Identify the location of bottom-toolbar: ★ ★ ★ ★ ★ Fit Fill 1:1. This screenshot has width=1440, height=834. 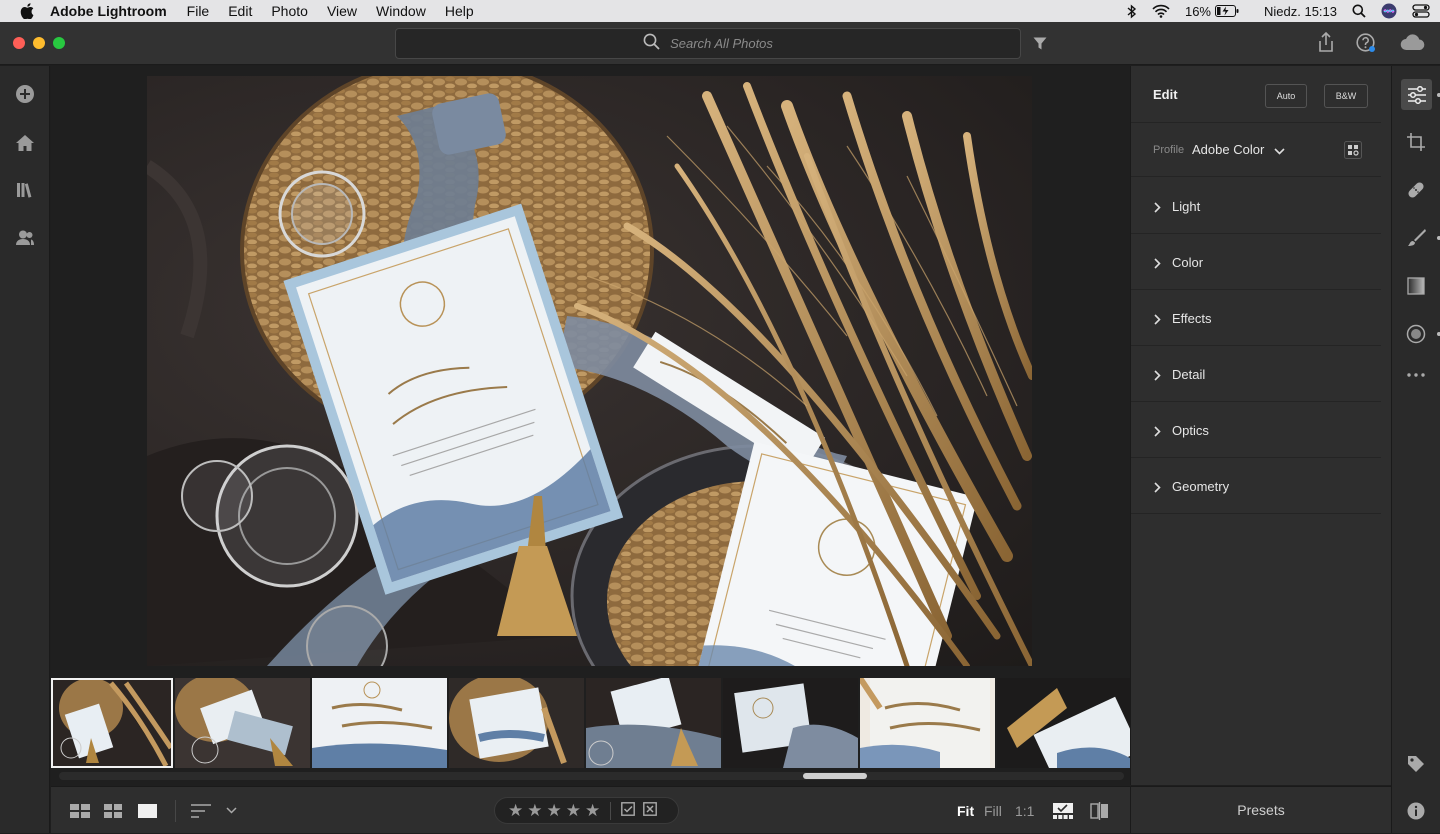
(590, 809).